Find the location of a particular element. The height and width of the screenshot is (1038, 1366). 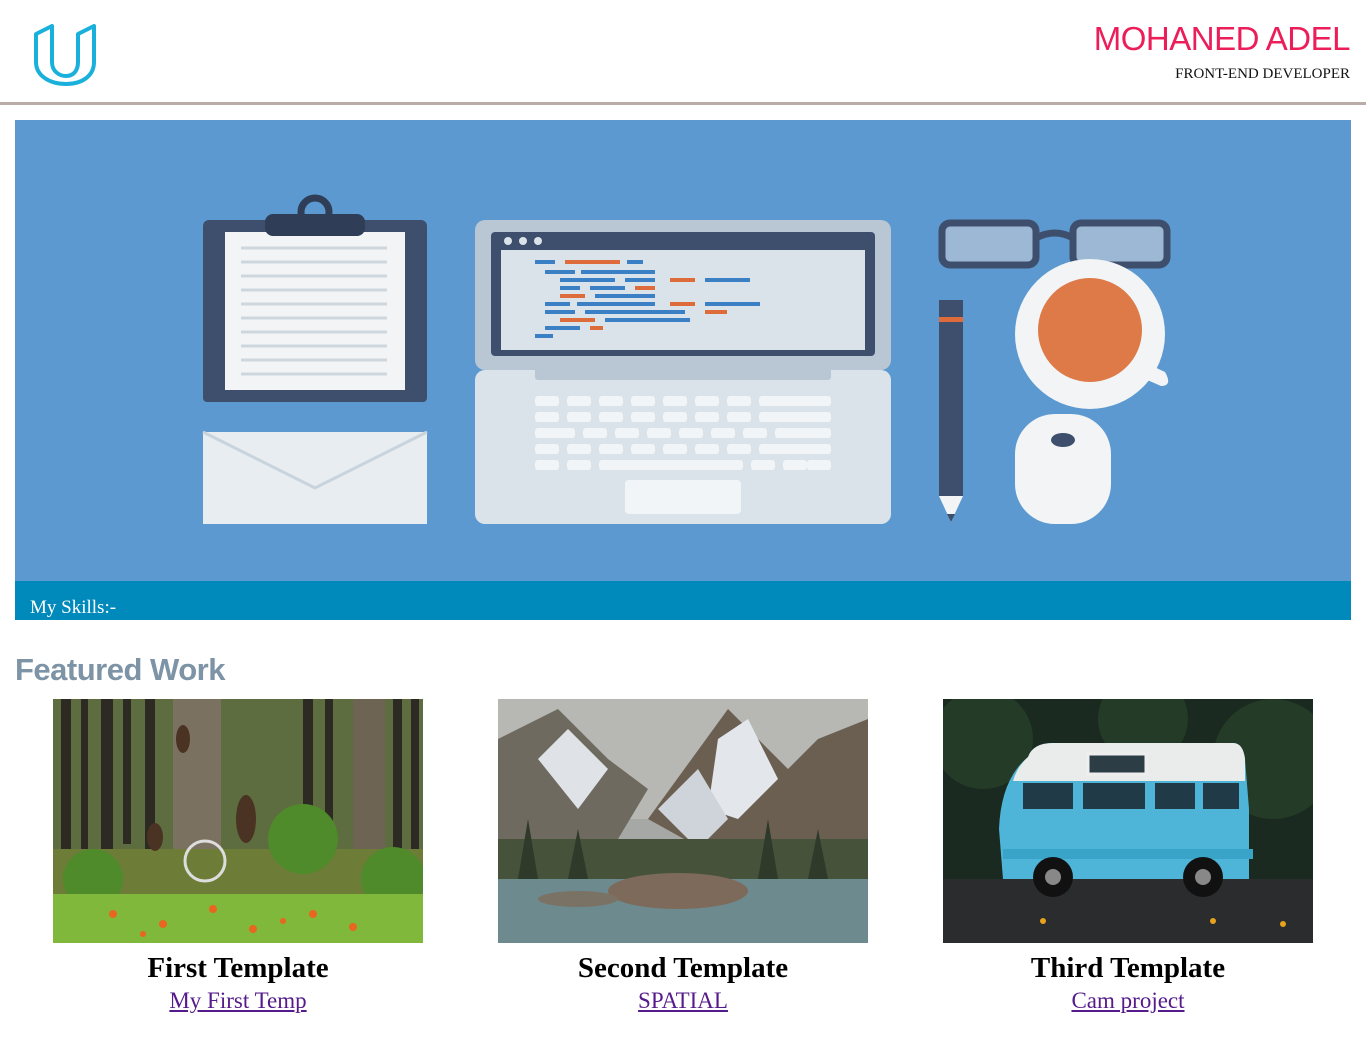

project-card-2: Second Template SPATIAL is located at coordinates (683, 856).